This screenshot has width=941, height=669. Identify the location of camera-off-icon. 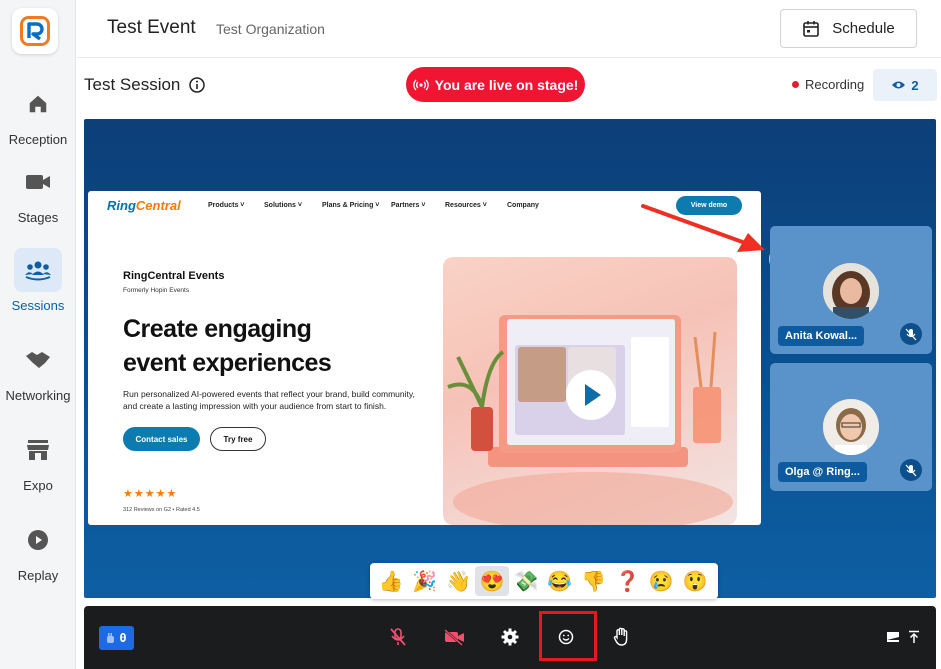
(454, 637).